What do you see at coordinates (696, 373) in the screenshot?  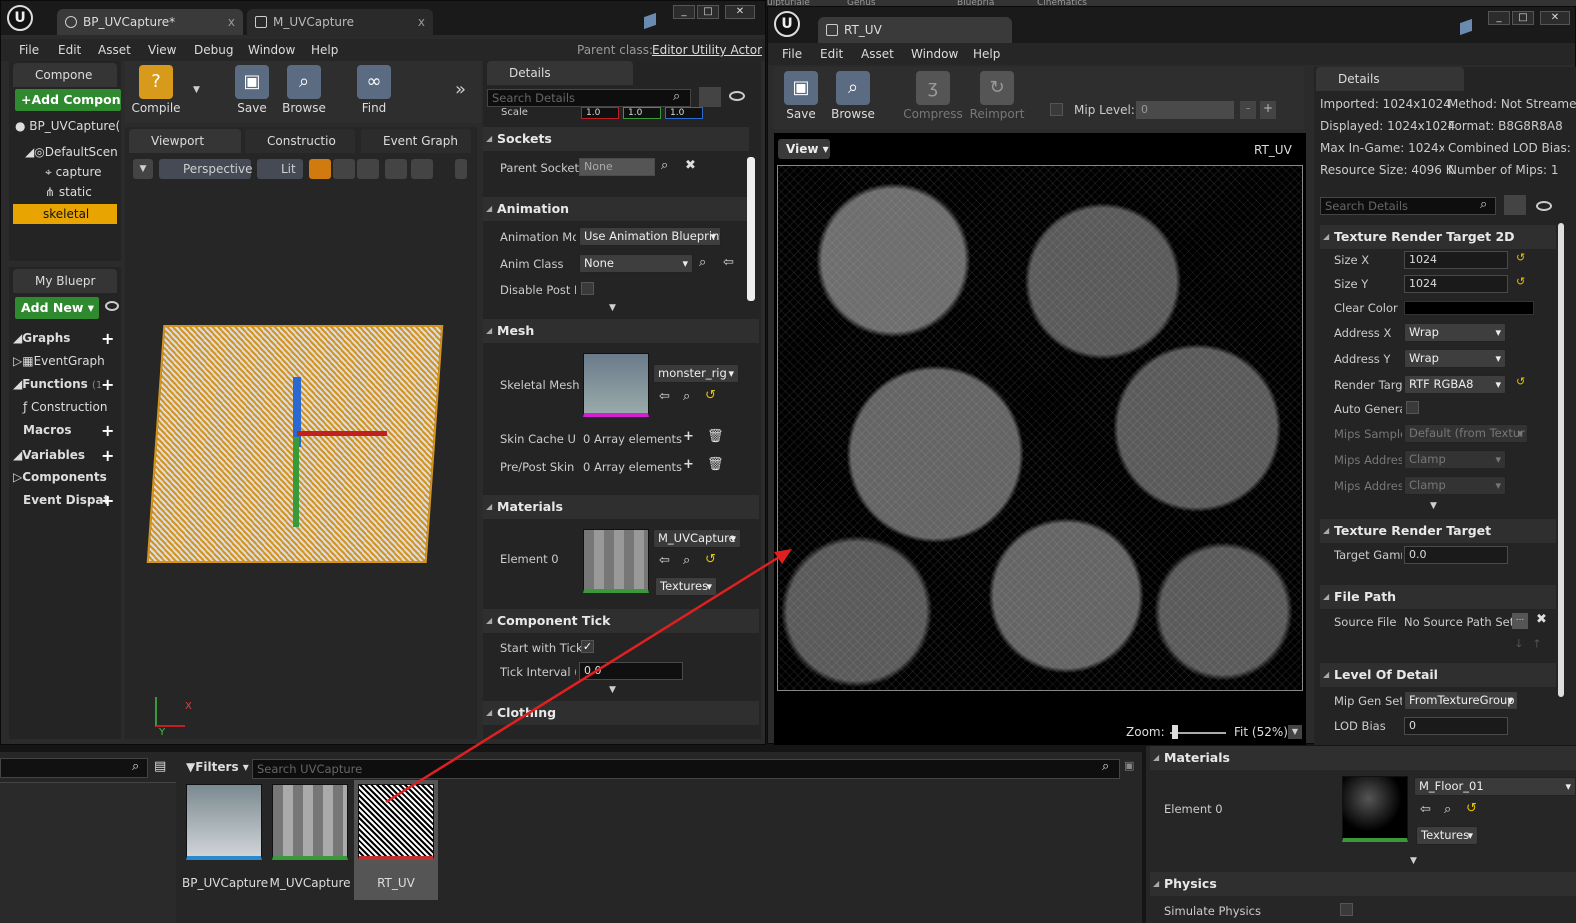 I see `skeletal-mesh-dropdown: monster_rig` at bounding box center [696, 373].